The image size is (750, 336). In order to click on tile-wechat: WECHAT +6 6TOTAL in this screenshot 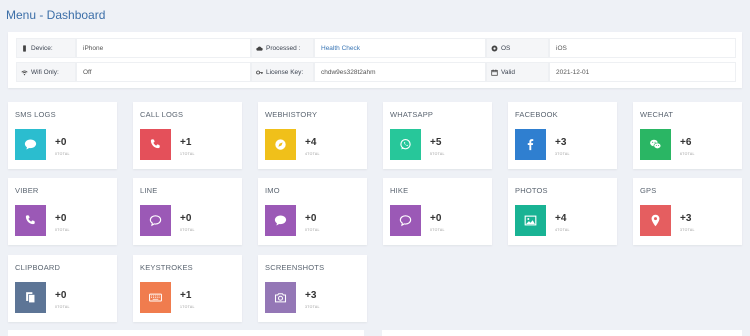, I will do `click(687, 135)`.